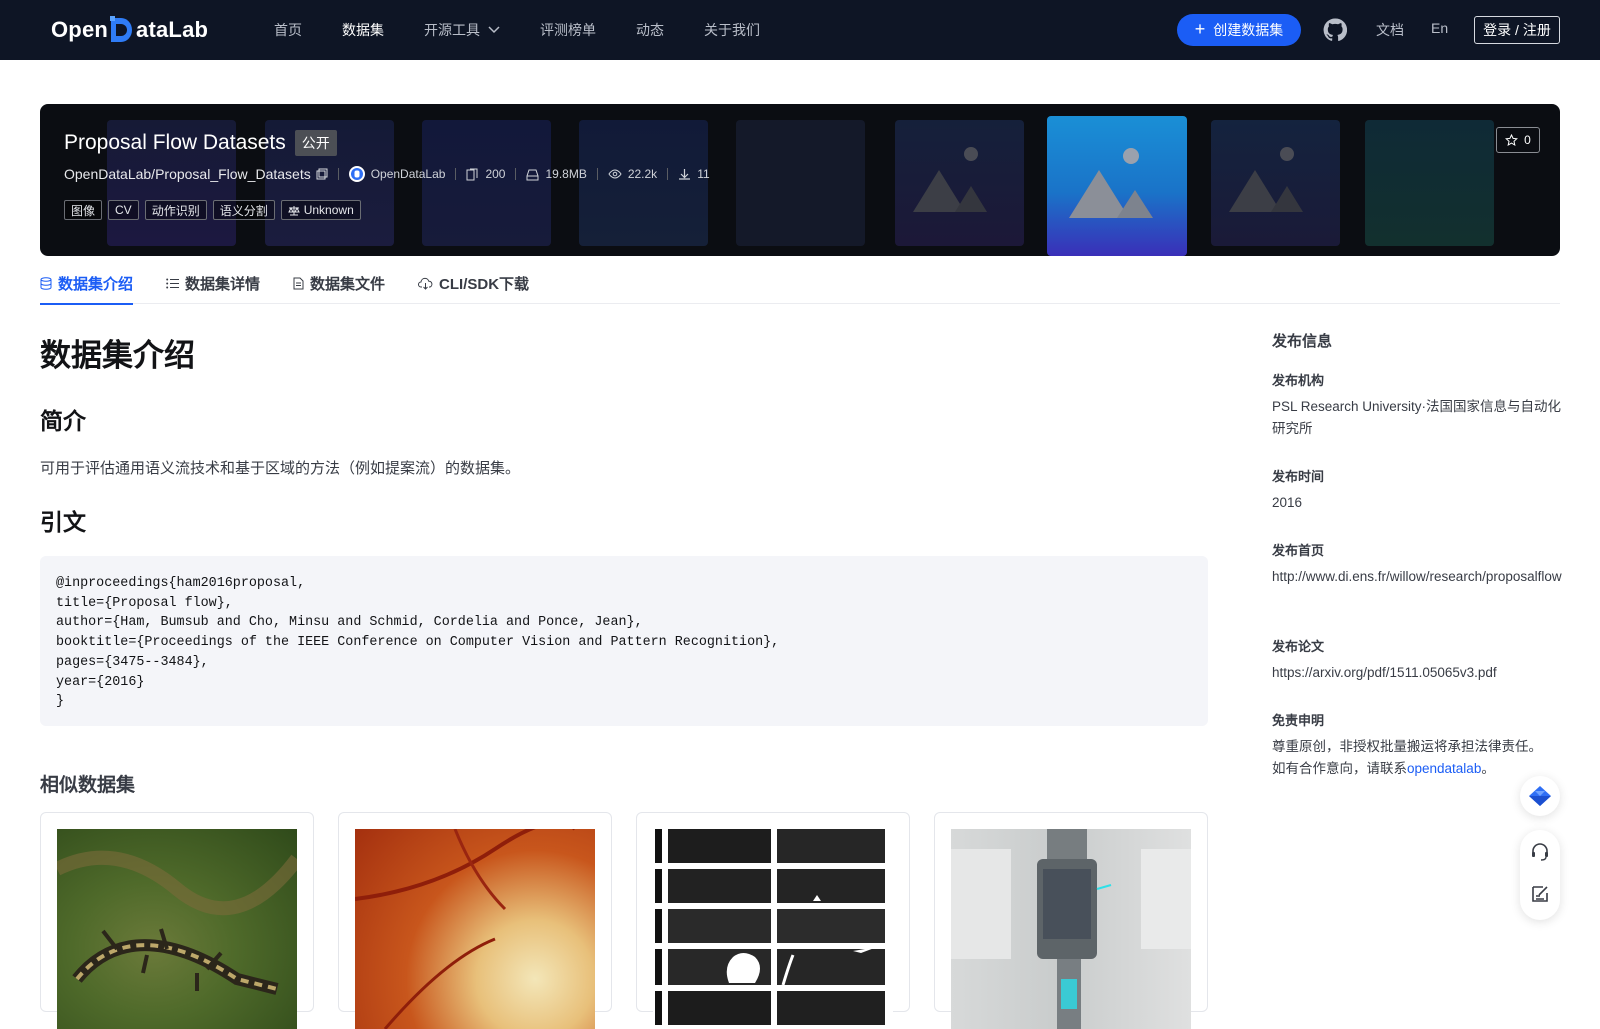 The image size is (1600, 1029). What do you see at coordinates (293, 210) in the screenshot?
I see `scale-icon` at bounding box center [293, 210].